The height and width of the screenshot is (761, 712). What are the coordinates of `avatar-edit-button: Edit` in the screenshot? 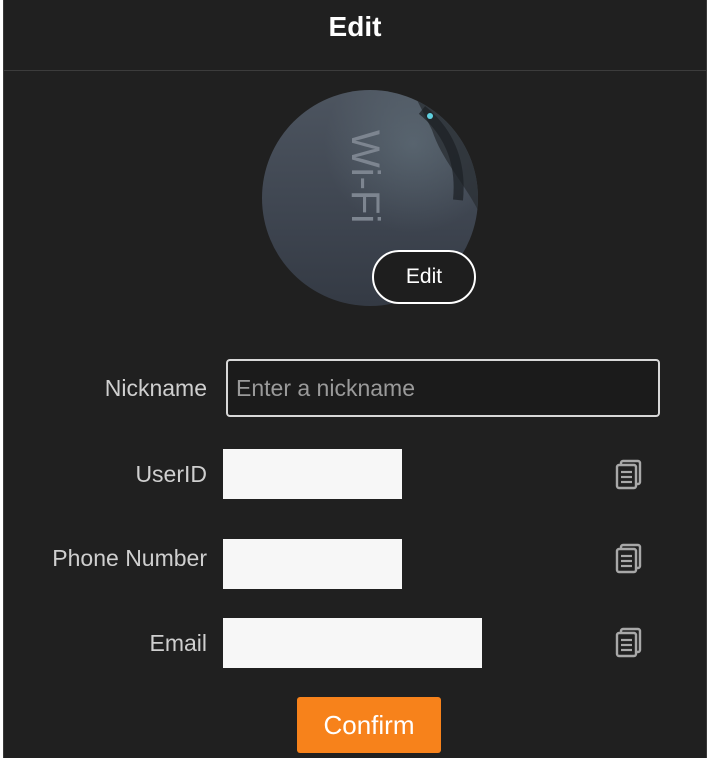 It's located at (424, 277).